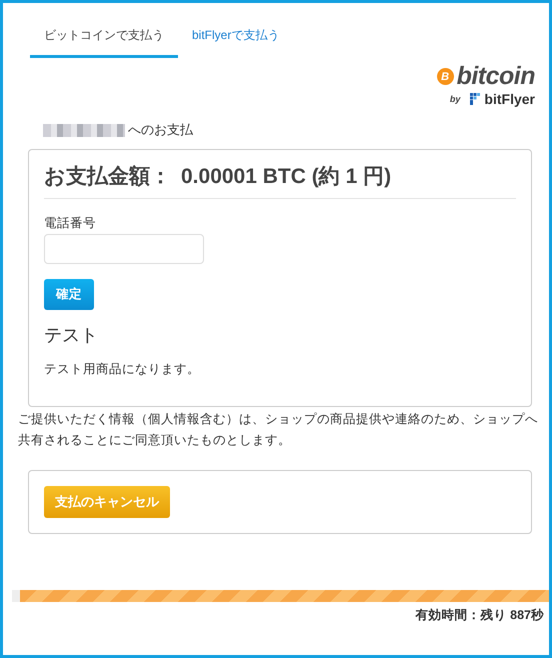 Image resolution: width=552 pixels, height=658 pixels. Describe the element at coordinates (480, 615) in the screenshot. I see `timer-text: 有効時間：残り 887秒` at that location.